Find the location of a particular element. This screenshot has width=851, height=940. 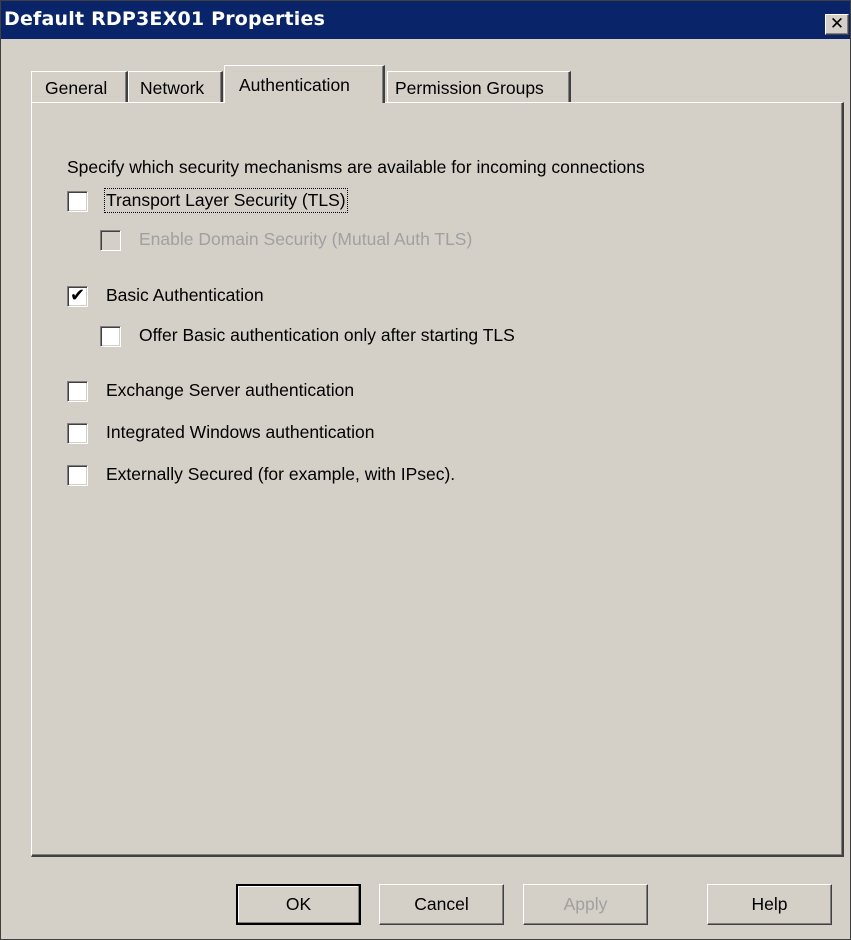

integrated-windows-auth-checkbox is located at coordinates (77, 433).